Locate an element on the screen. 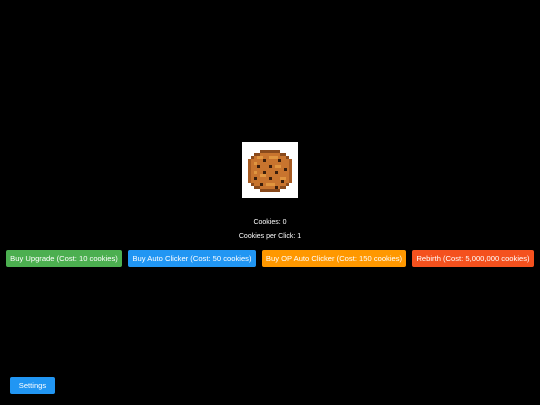 This screenshot has height=405, width=540. cookie-button is located at coordinates (270, 170).